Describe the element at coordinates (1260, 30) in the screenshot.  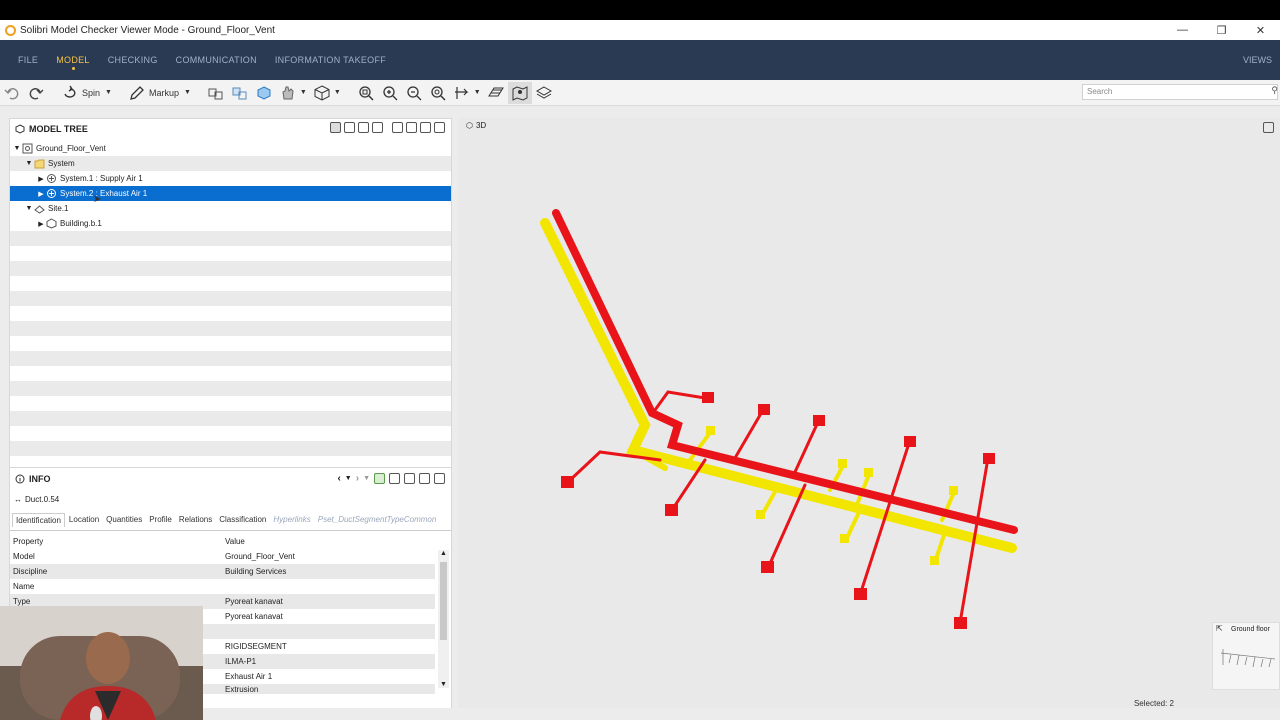
I see `close-icon: ✕` at that location.